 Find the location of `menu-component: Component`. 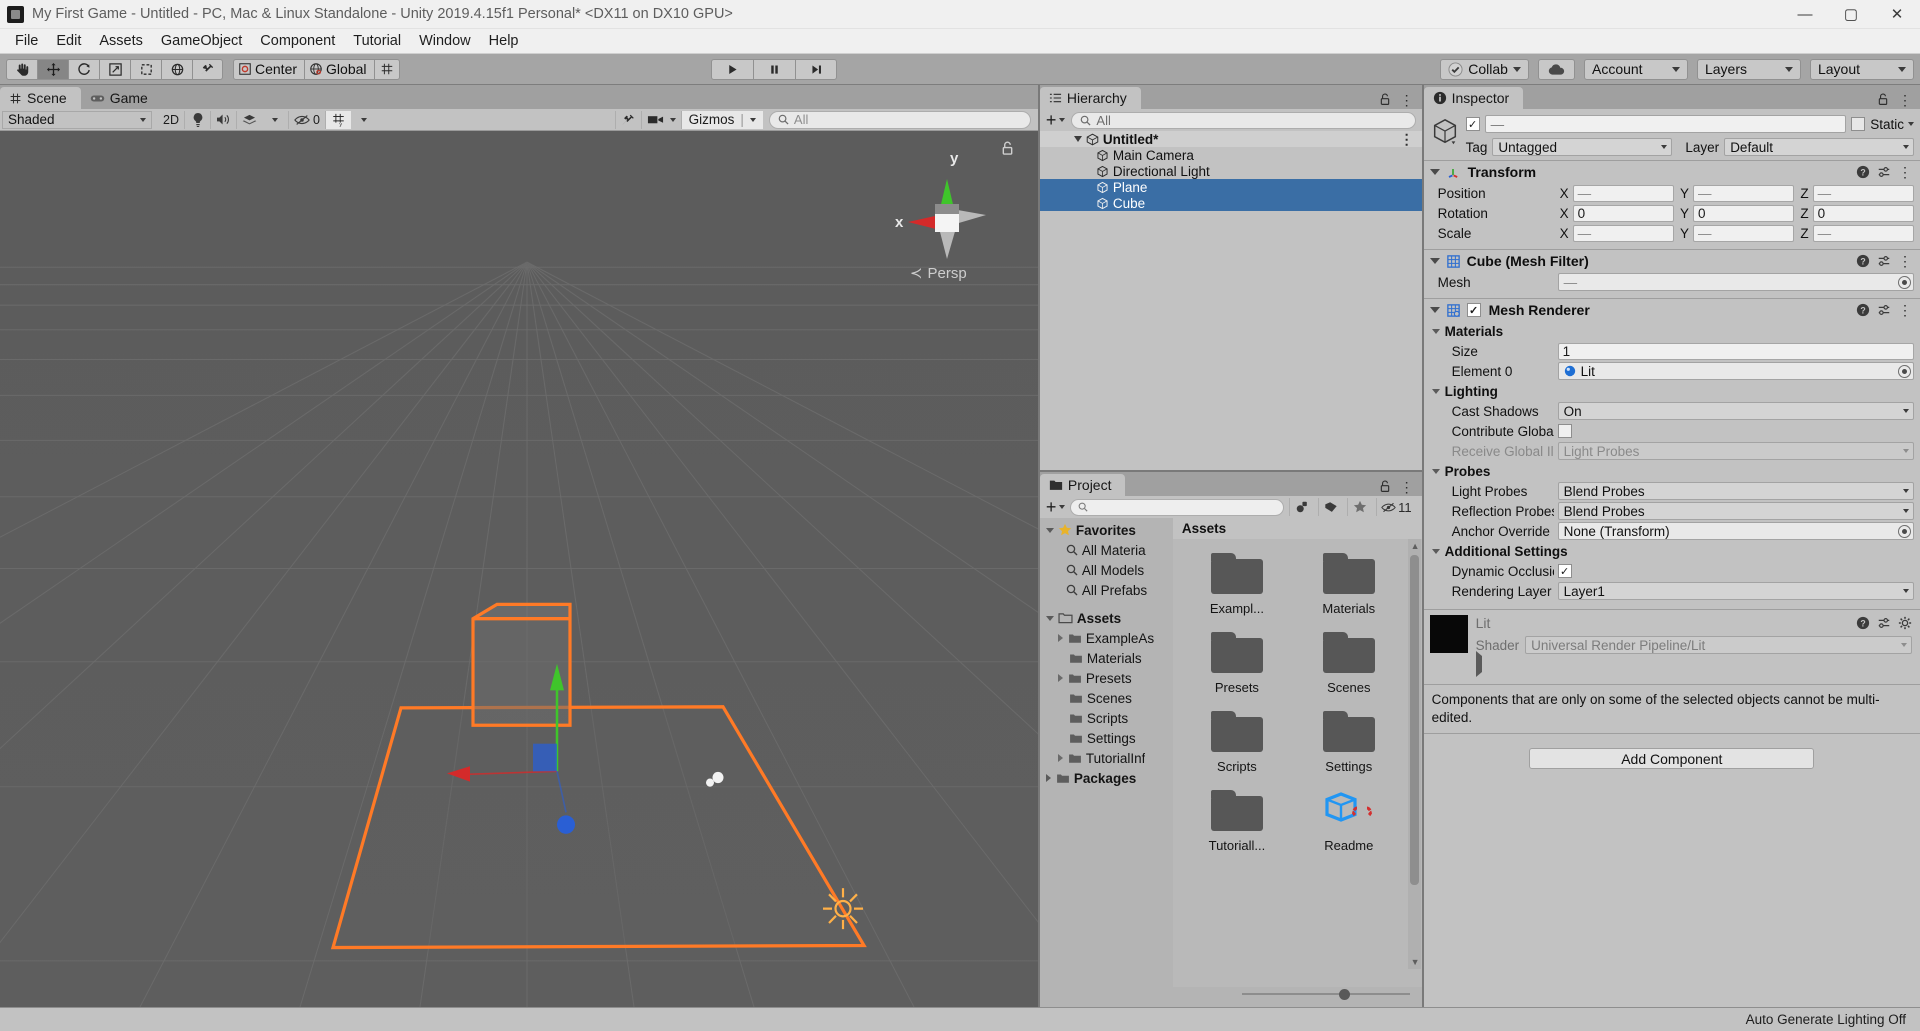

menu-component: Component is located at coordinates (297, 41).